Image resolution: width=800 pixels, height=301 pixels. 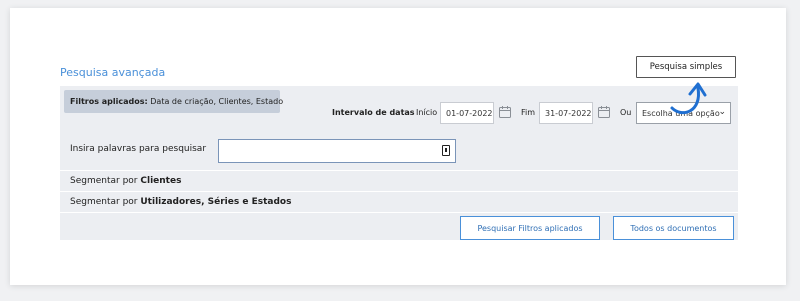 I want to click on start-date-label: Início, so click(x=427, y=112).